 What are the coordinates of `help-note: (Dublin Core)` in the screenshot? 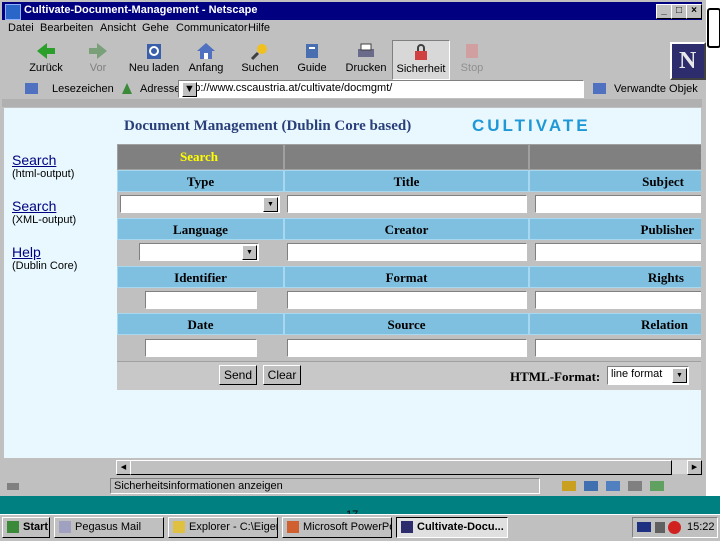 It's located at (45, 266).